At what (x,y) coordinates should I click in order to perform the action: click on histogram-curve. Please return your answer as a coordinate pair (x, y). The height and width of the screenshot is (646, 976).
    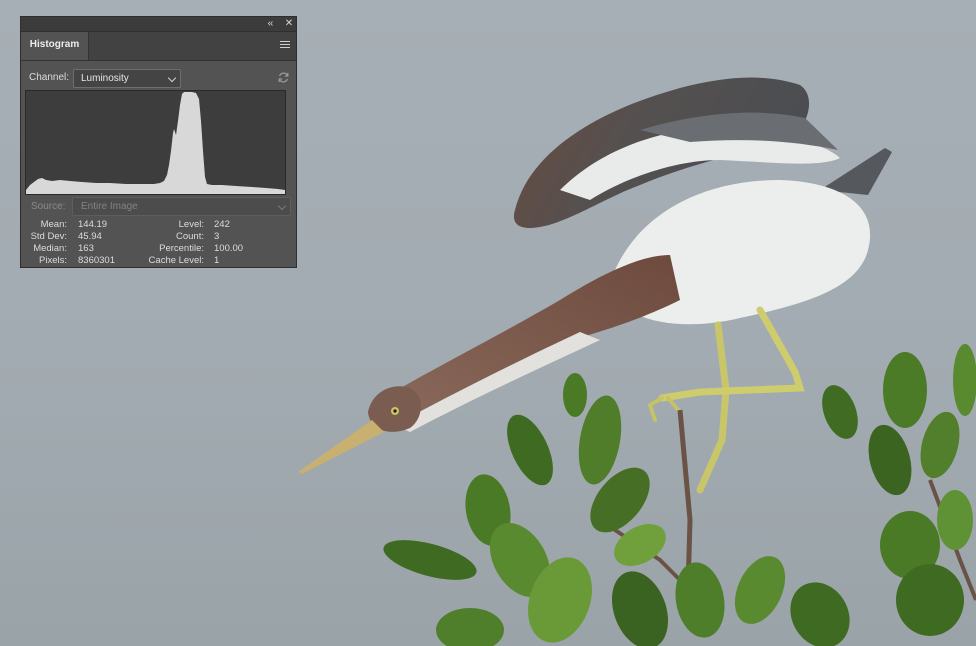
    Looking at the image, I should click on (155, 143).